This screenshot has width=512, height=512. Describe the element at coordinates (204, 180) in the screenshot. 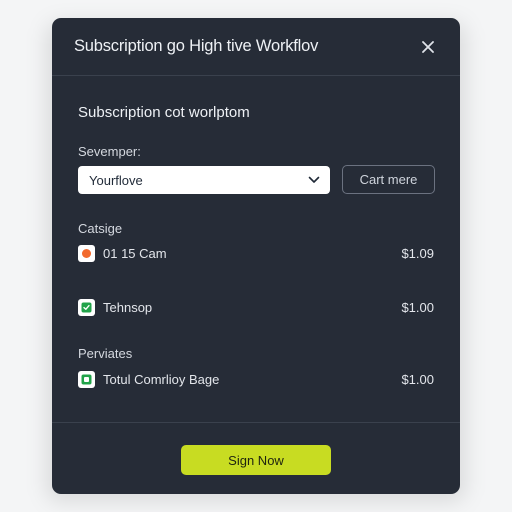

I see `workflow-select: Yourflove` at that location.